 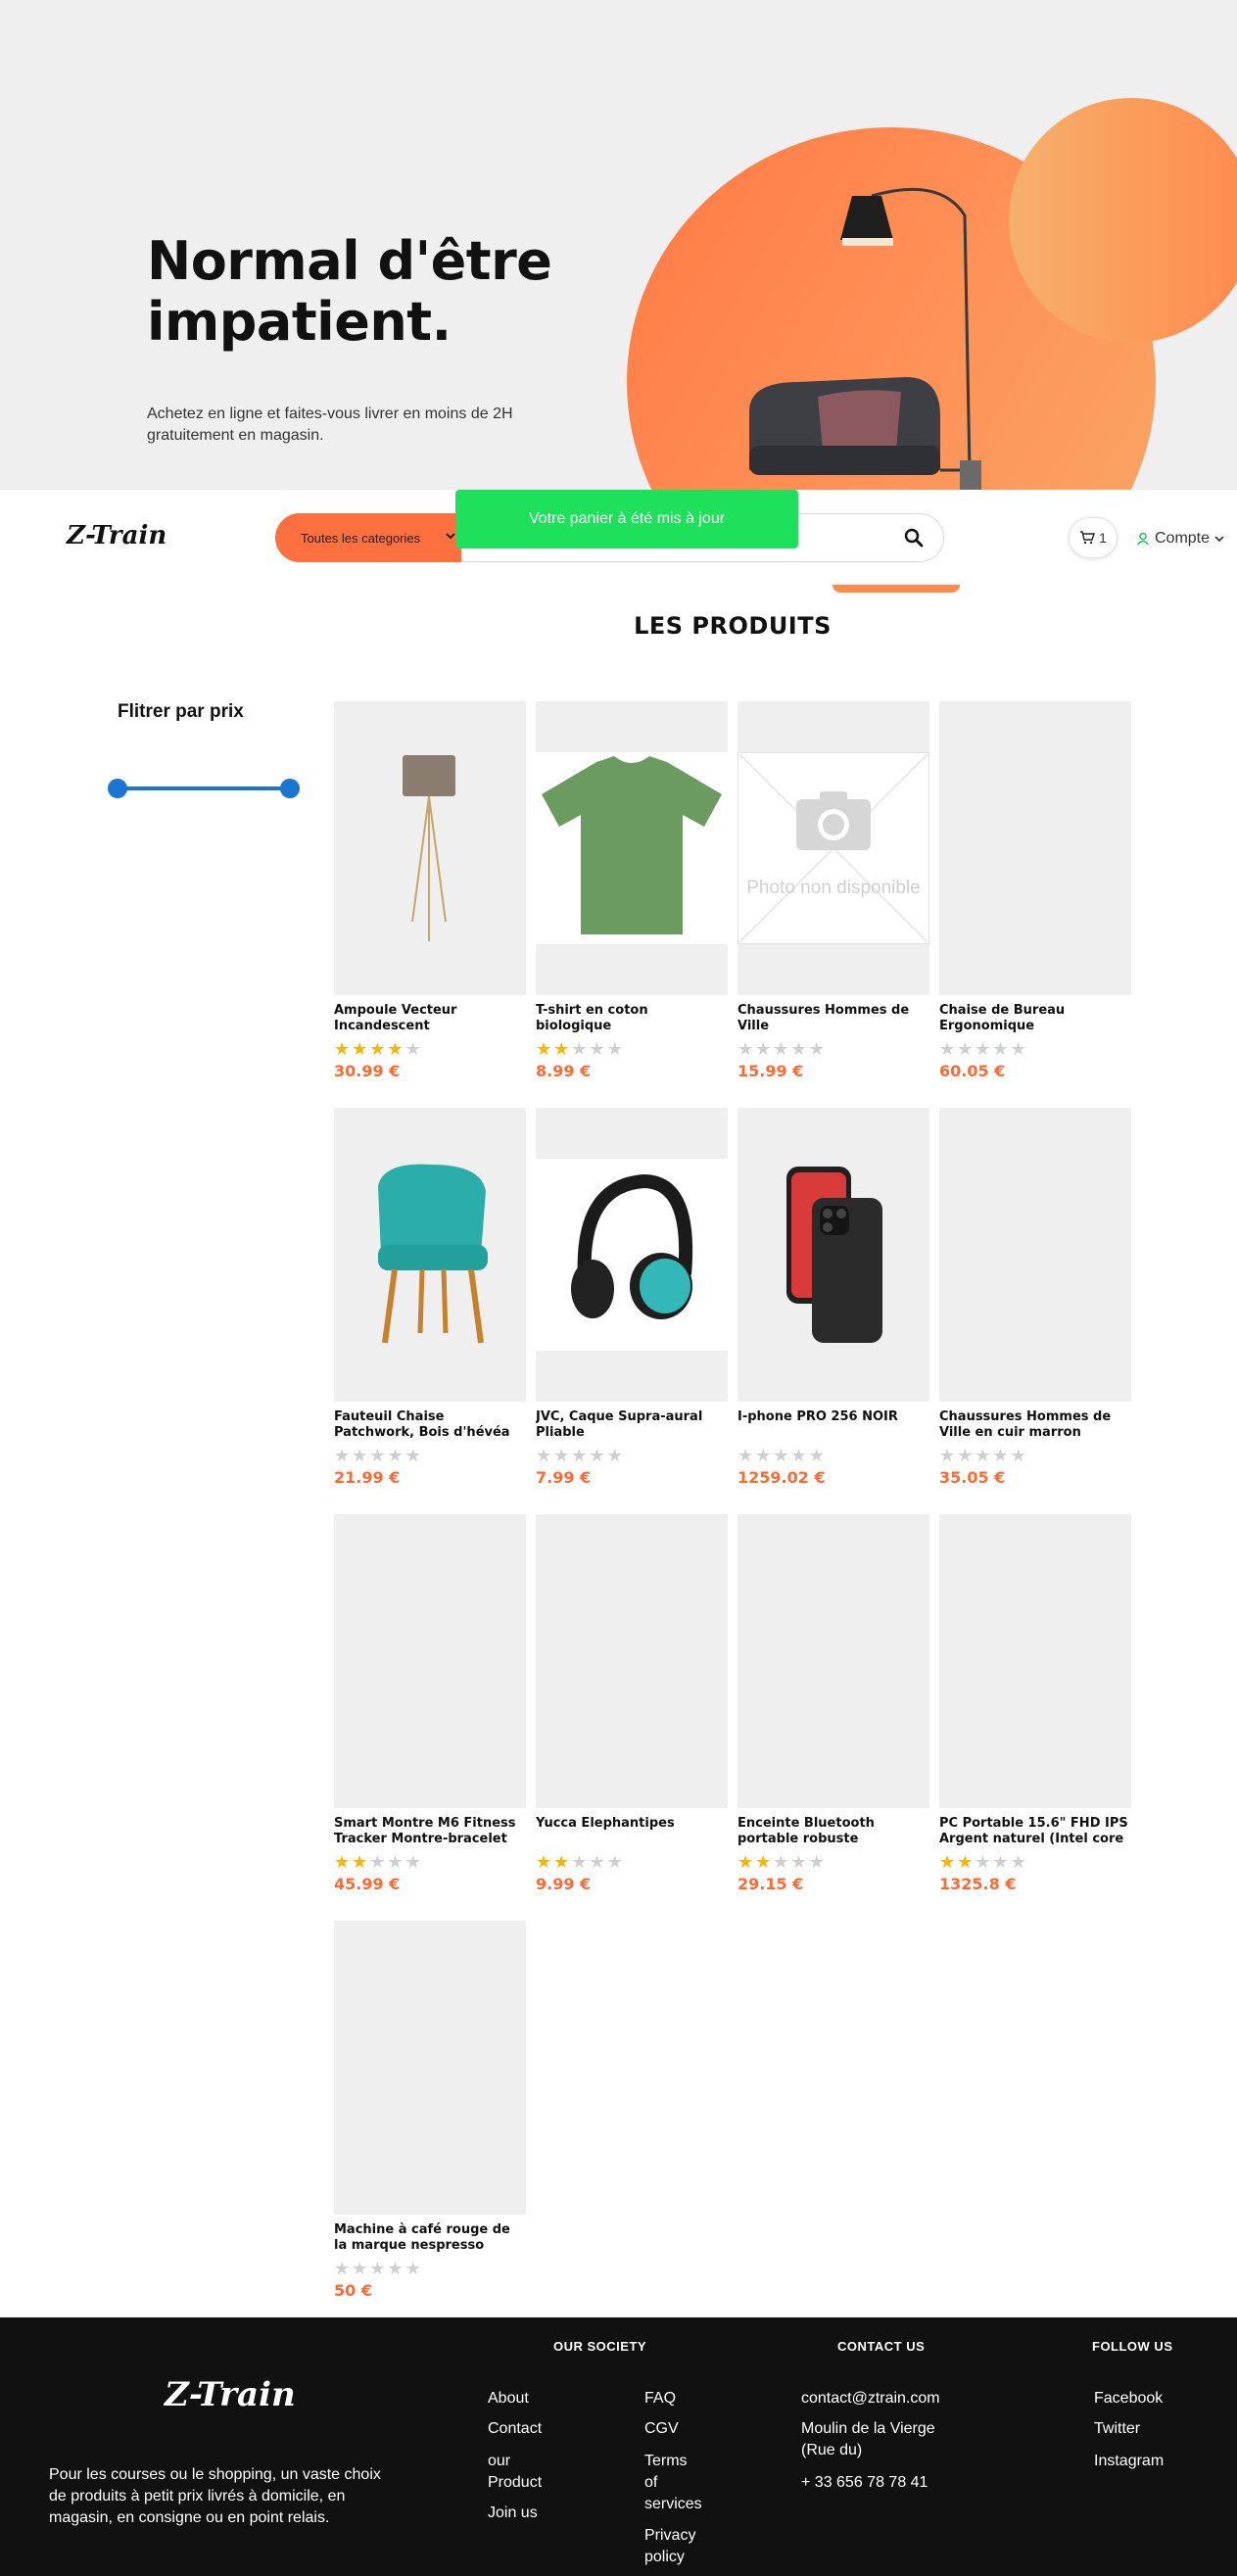 What do you see at coordinates (1035, 1019) in the screenshot?
I see `product-name: Chaise de Bureau Ergonomique` at bounding box center [1035, 1019].